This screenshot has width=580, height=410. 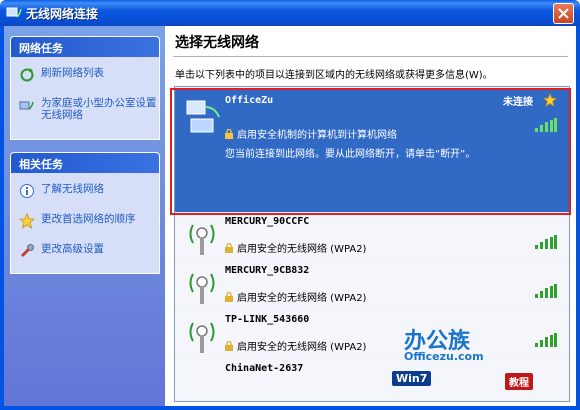 What do you see at coordinates (26, 105) in the screenshot?
I see `wireless-setup-icon` at bounding box center [26, 105].